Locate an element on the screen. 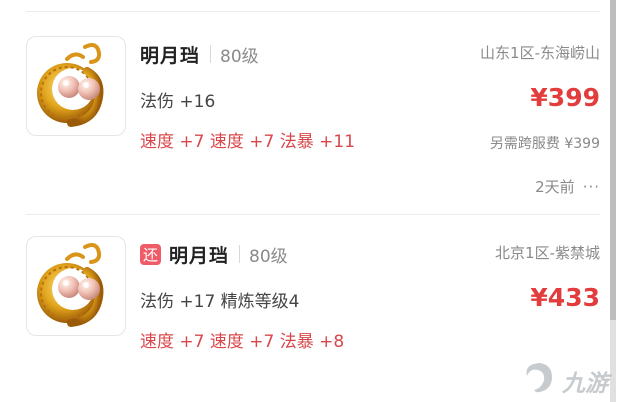 The height and width of the screenshot is (402, 626). item-bonus-stats: 速度 +7 速度 +7 法暴 +11 is located at coordinates (248, 142).